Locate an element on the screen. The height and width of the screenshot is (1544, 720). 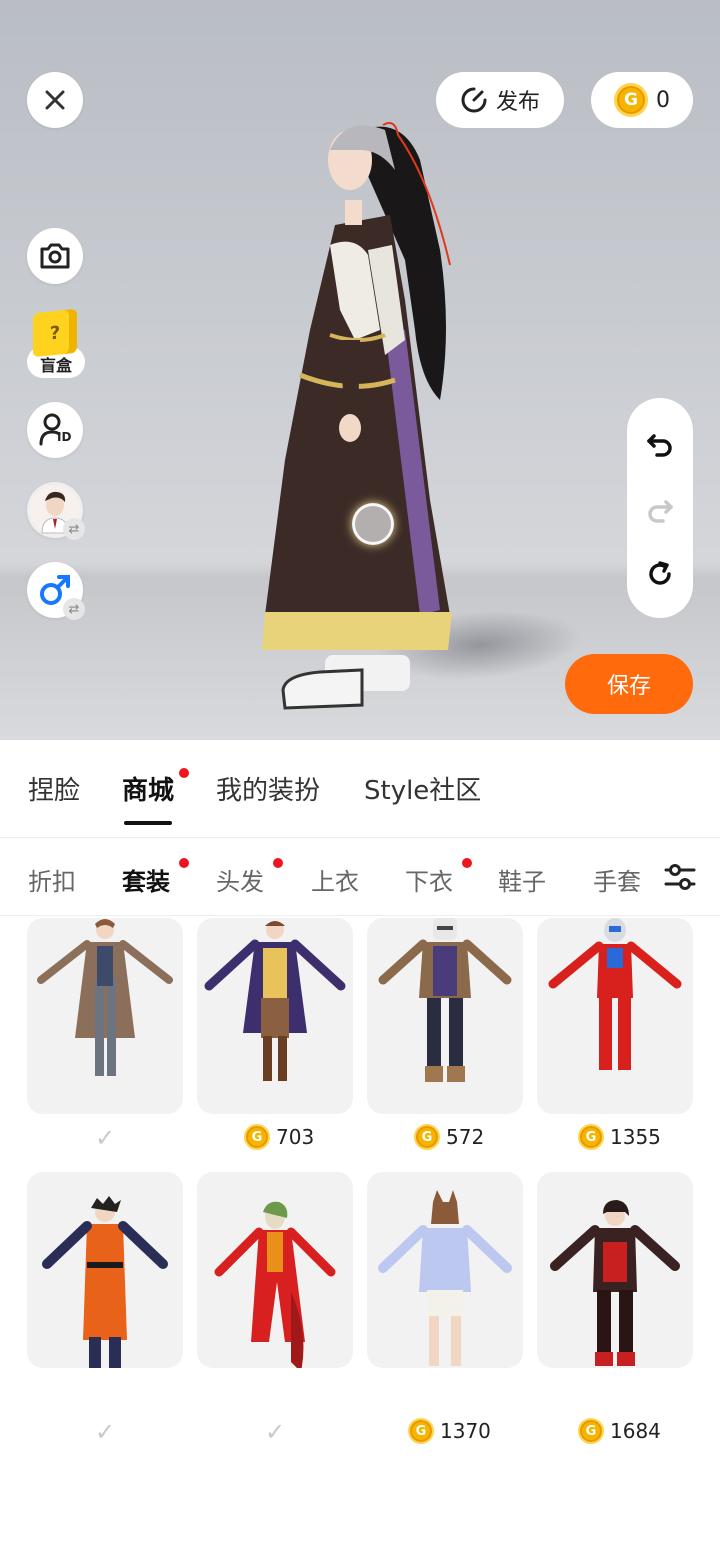
camera-icon is located at coordinates (55, 256).